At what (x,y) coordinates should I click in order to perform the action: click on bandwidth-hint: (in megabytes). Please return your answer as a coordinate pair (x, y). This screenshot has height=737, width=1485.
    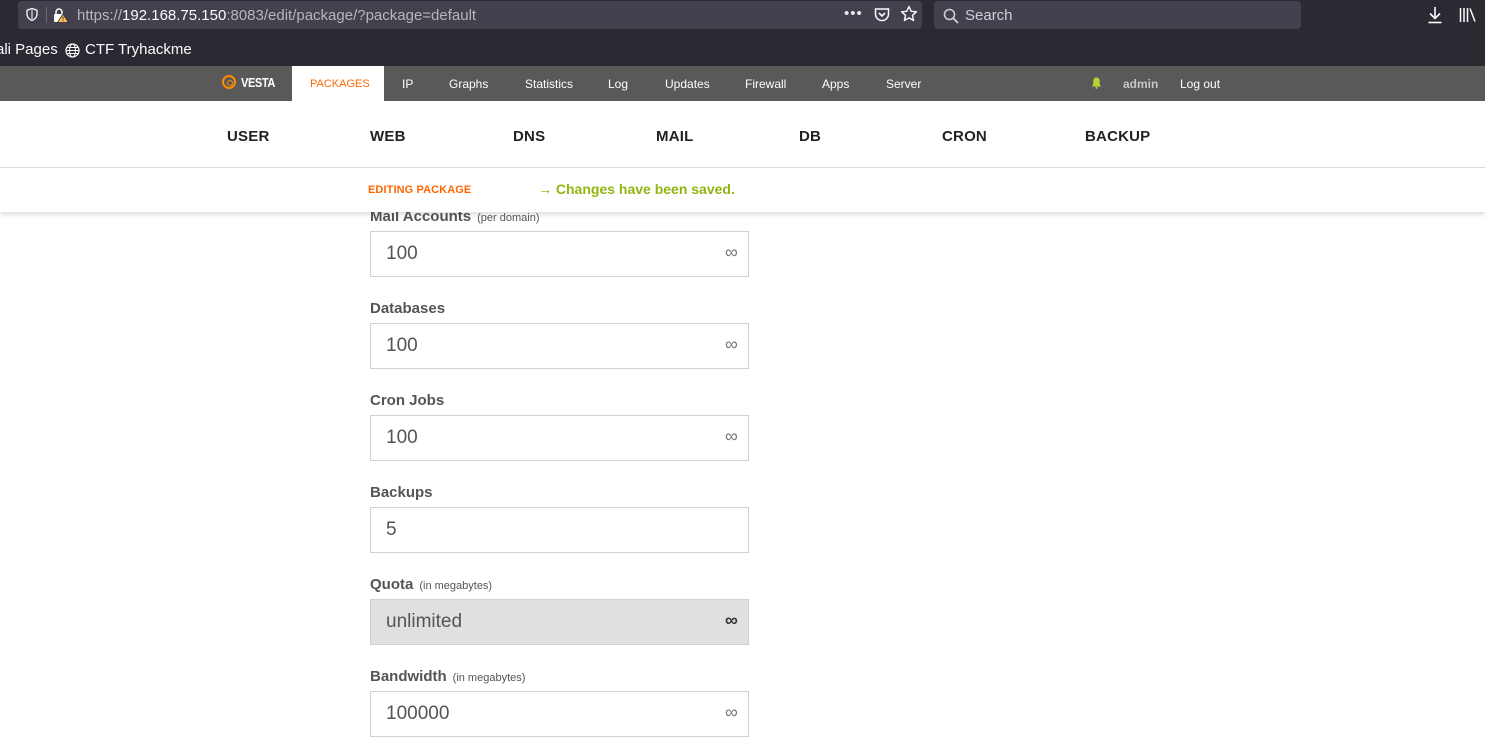
    Looking at the image, I should click on (489, 678).